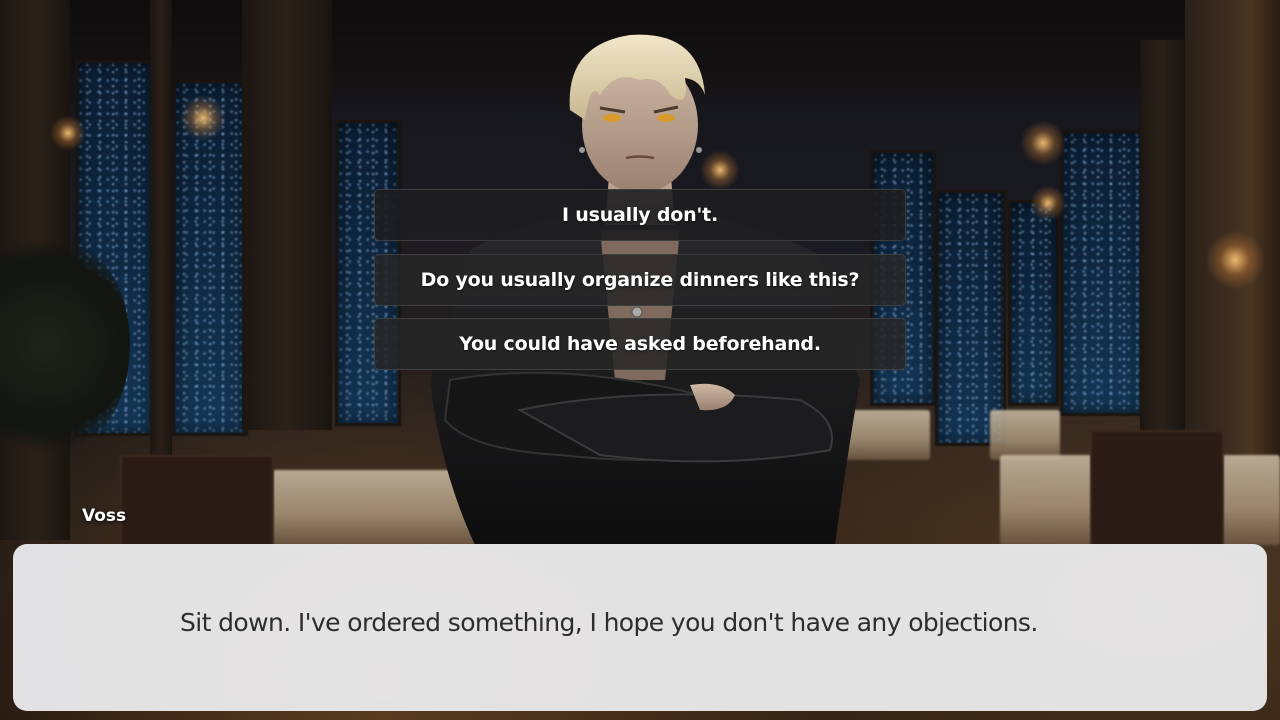  What do you see at coordinates (640, 344) in the screenshot?
I see `choice-button-3: You could have asked beforehand.` at bounding box center [640, 344].